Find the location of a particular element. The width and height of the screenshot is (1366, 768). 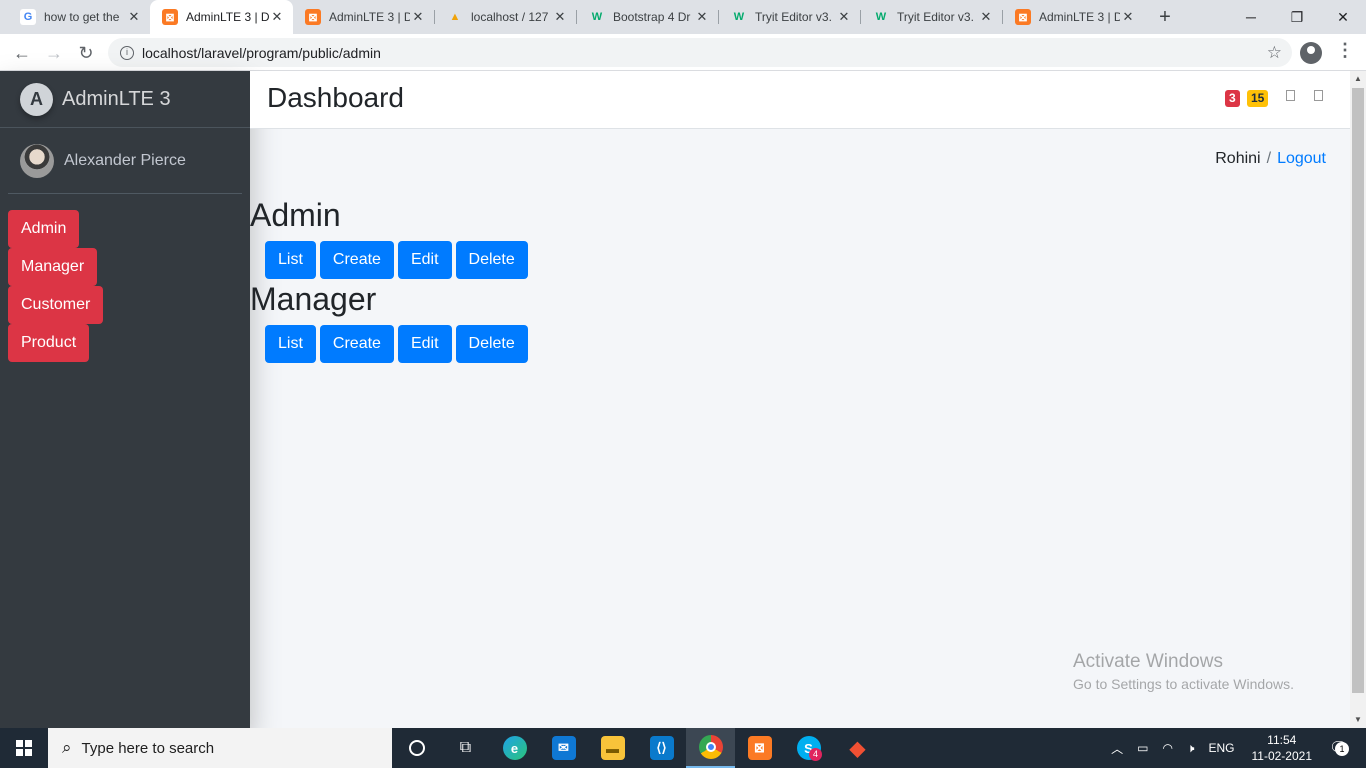

edge-icon: e is located at coordinates (514, 748).